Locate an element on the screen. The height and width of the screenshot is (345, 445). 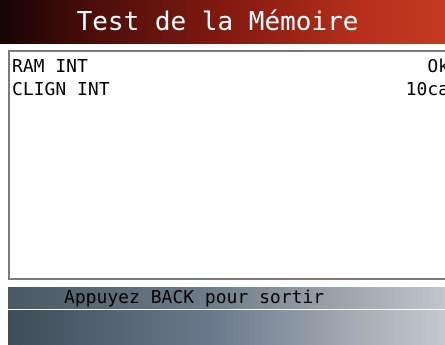
result-label: CLIGN INT is located at coordinates (61, 89).